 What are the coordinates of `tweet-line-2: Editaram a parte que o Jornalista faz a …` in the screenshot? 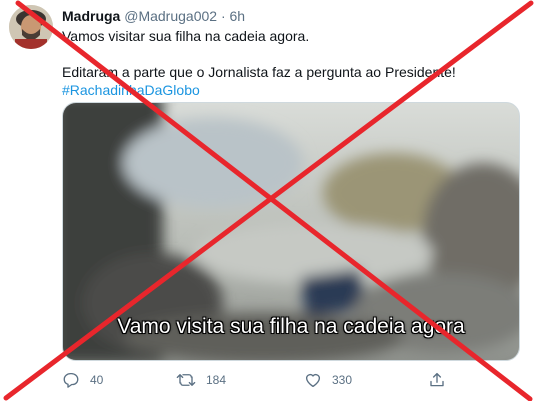 It's located at (259, 72).